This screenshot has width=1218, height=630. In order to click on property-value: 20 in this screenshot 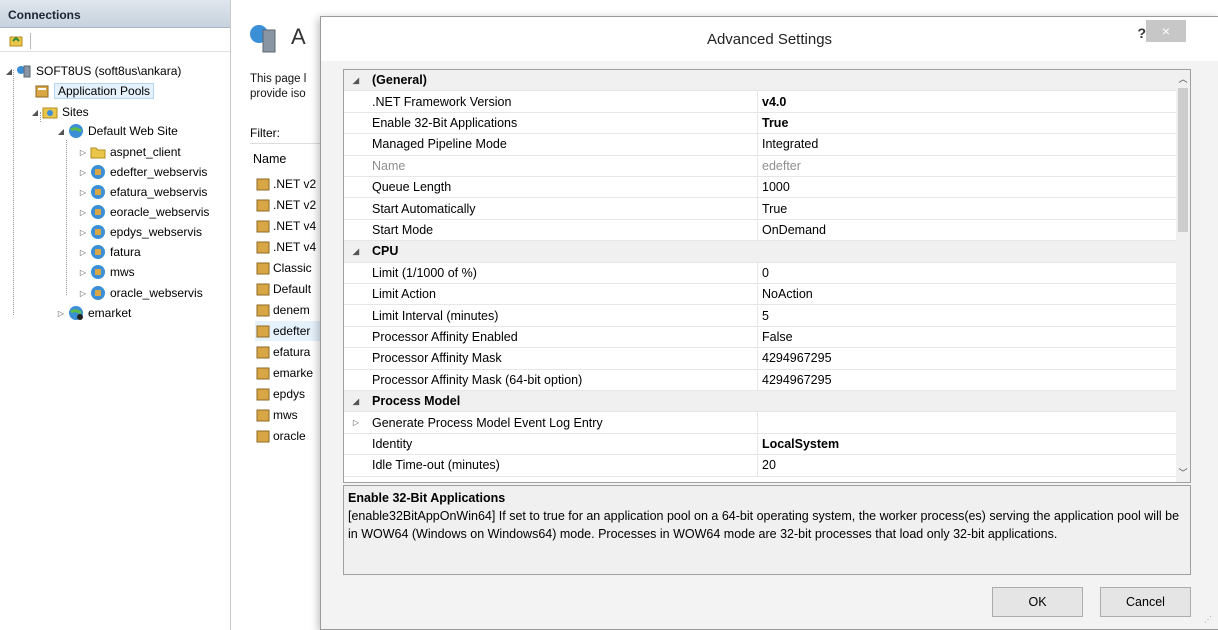, I will do `click(968, 465)`.